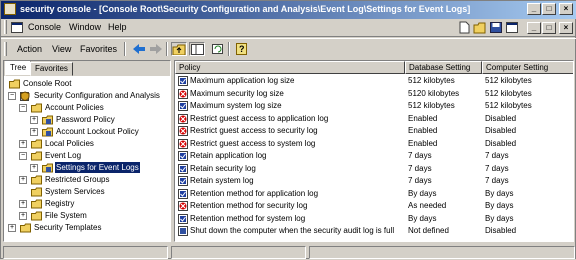 The image size is (576, 260). What do you see at coordinates (422, 193) in the screenshot?
I see `database-setting: By days` at bounding box center [422, 193].